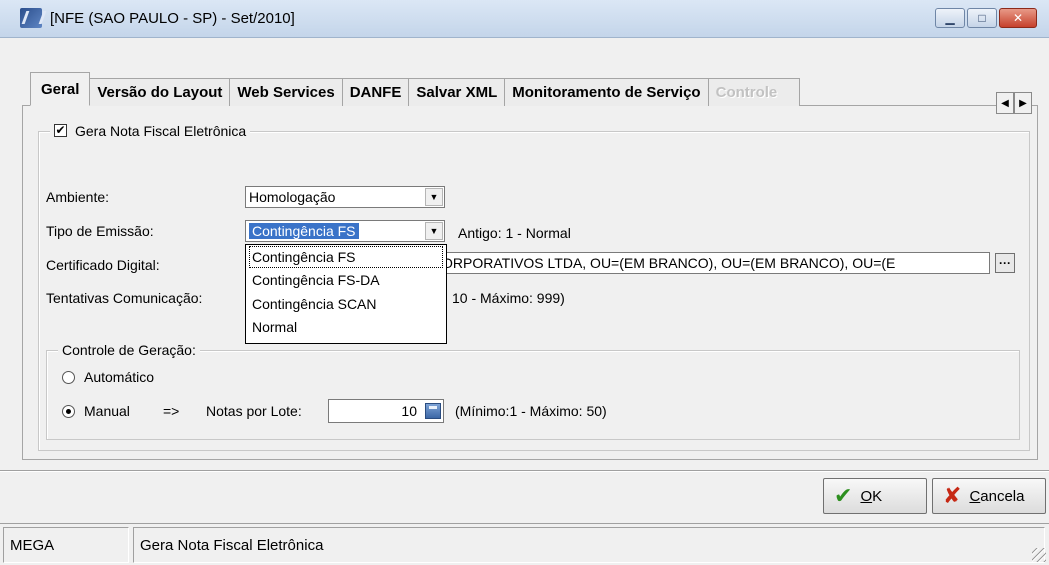  Describe the element at coordinates (107, 411) in the screenshot. I see `manual-label: Manual` at that location.